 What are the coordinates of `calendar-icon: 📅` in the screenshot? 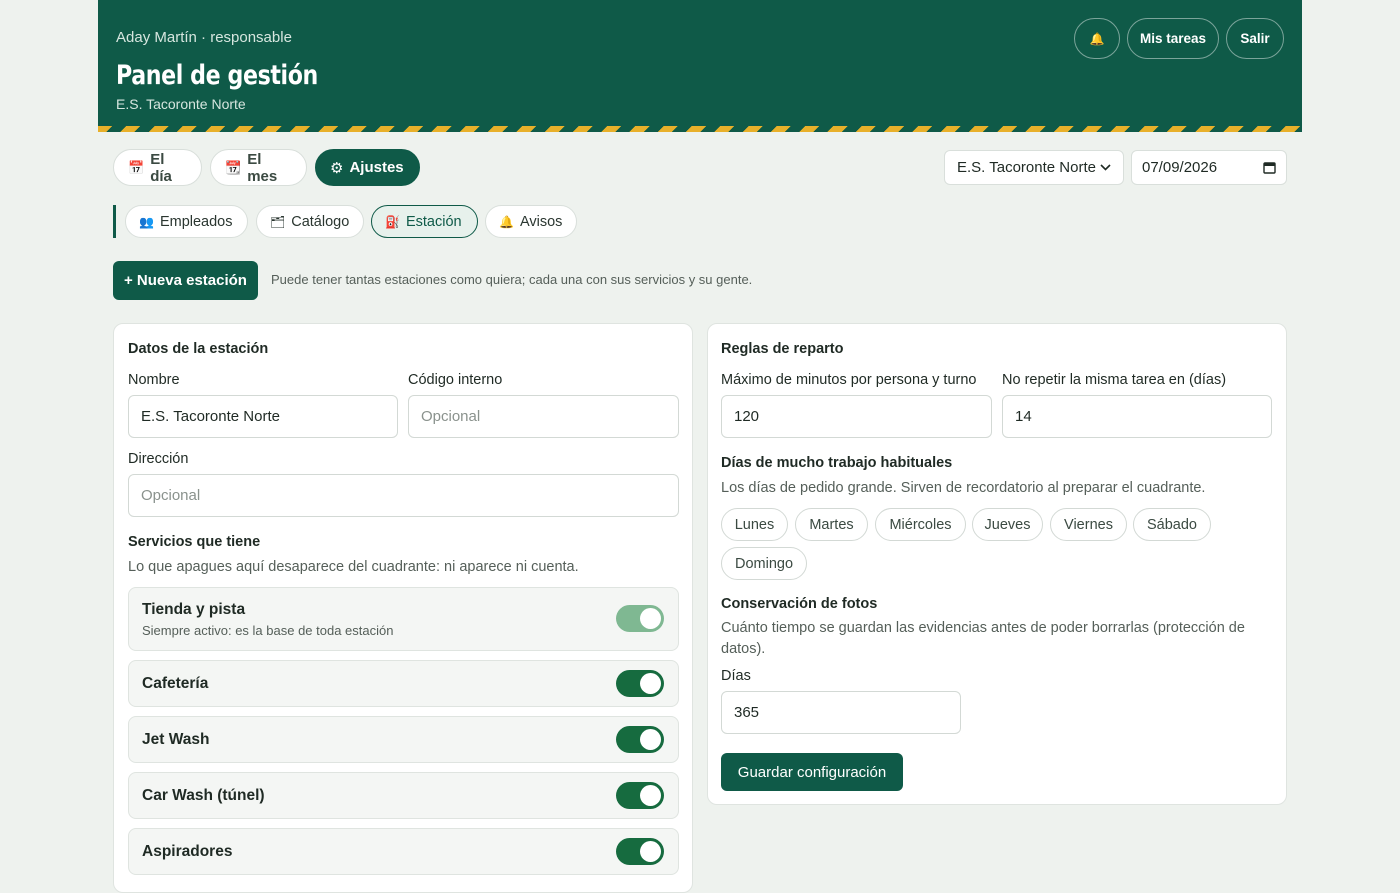 It's located at (136, 167).